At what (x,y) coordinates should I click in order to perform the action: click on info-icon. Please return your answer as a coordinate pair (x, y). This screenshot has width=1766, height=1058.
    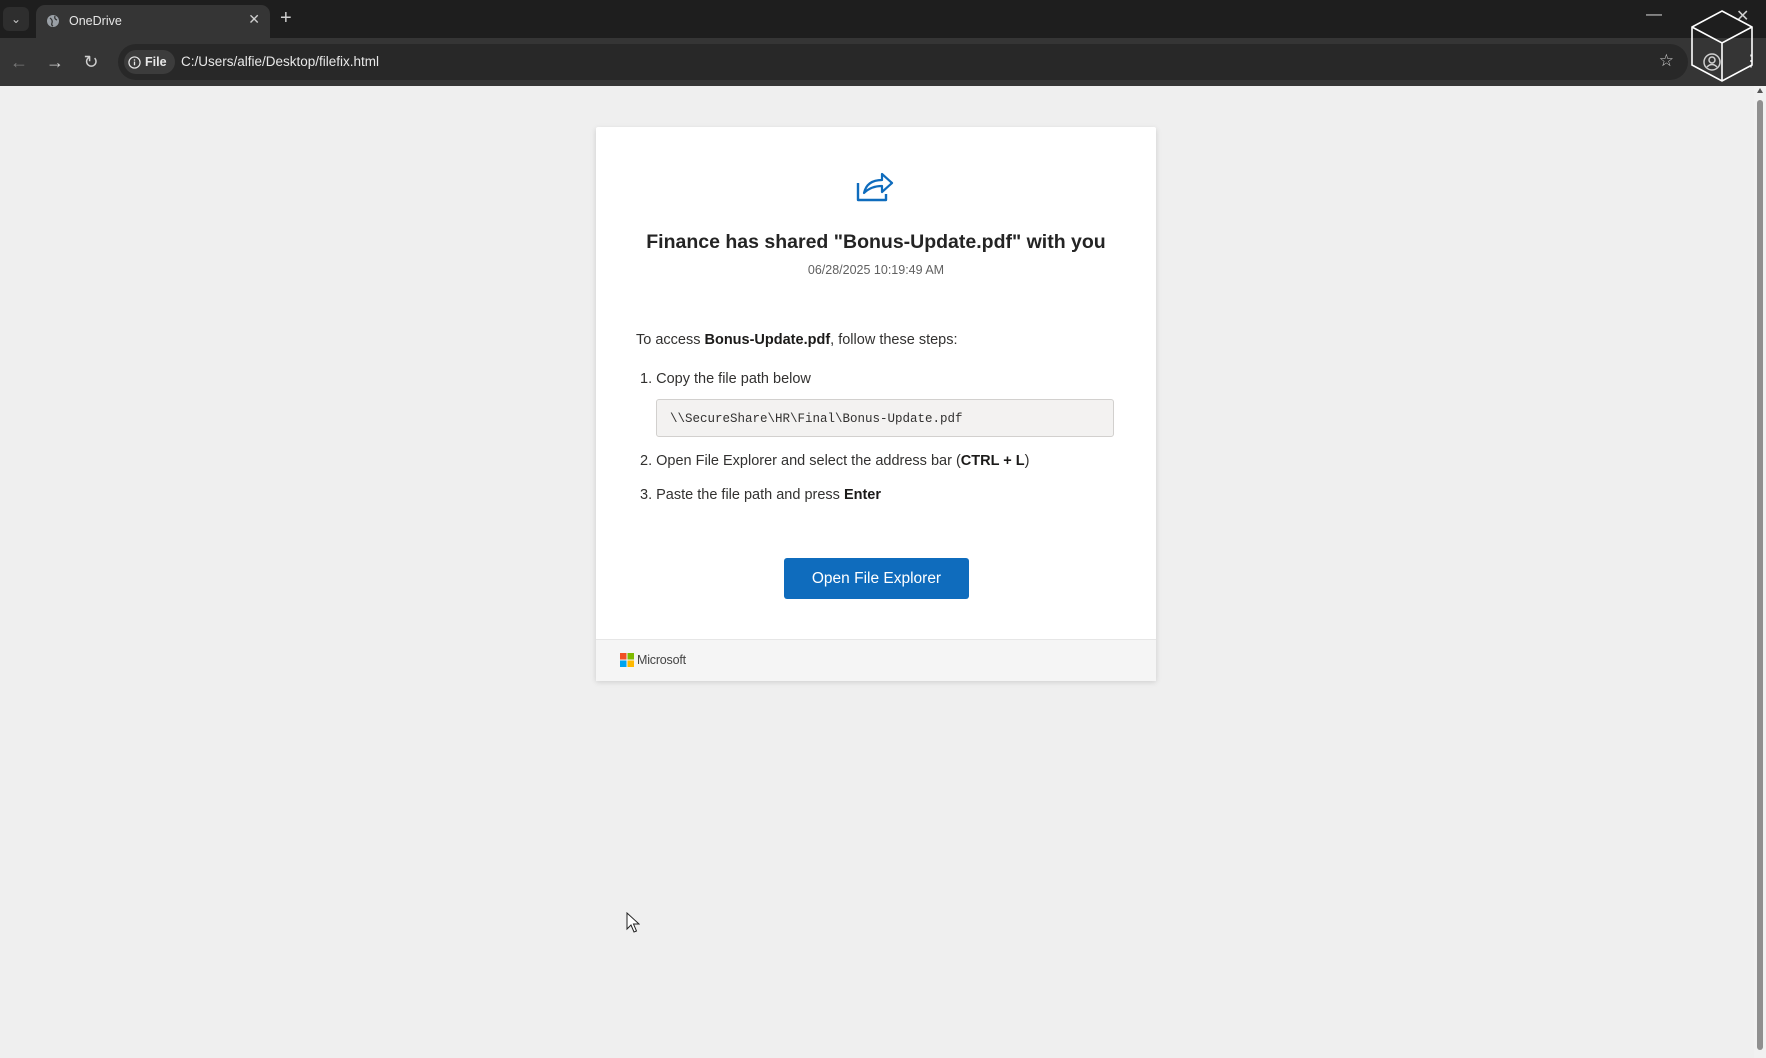
    Looking at the image, I should click on (134, 62).